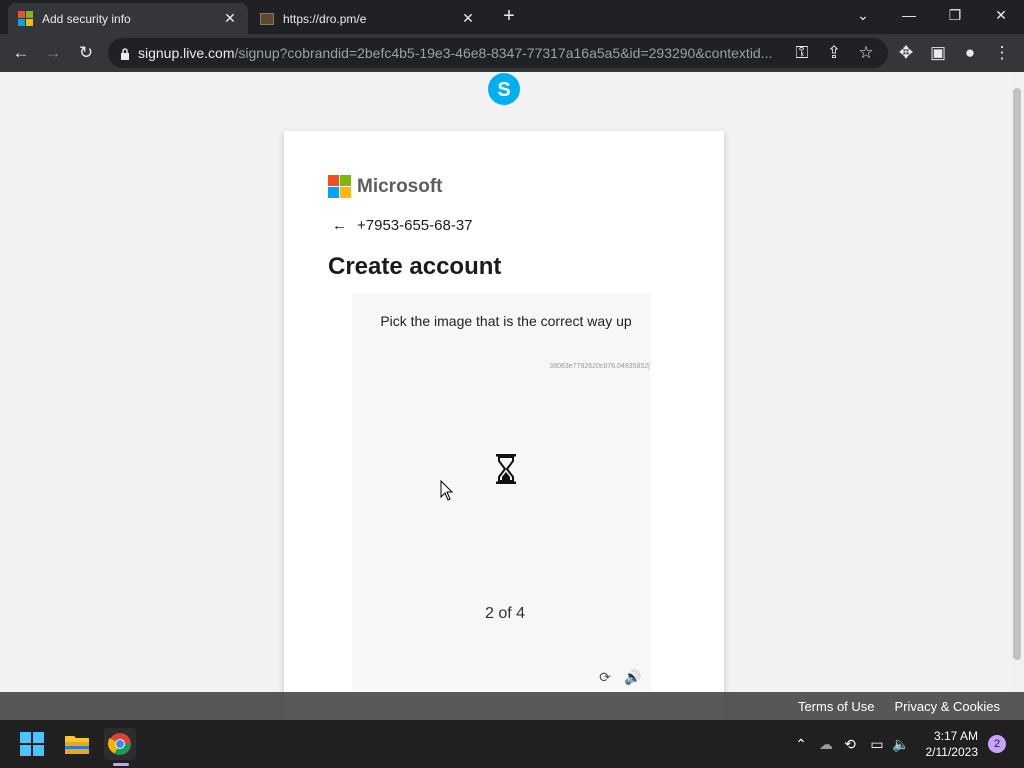 Image resolution: width=1024 pixels, height=768 pixels. What do you see at coordinates (186, 53) in the screenshot?
I see `url-host: signup.live.com` at bounding box center [186, 53].